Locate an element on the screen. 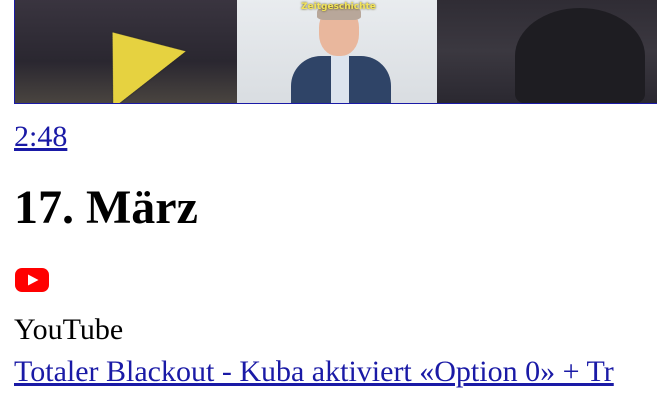 The width and height of the screenshot is (657, 394). source-name: YouTube is located at coordinates (69, 329).